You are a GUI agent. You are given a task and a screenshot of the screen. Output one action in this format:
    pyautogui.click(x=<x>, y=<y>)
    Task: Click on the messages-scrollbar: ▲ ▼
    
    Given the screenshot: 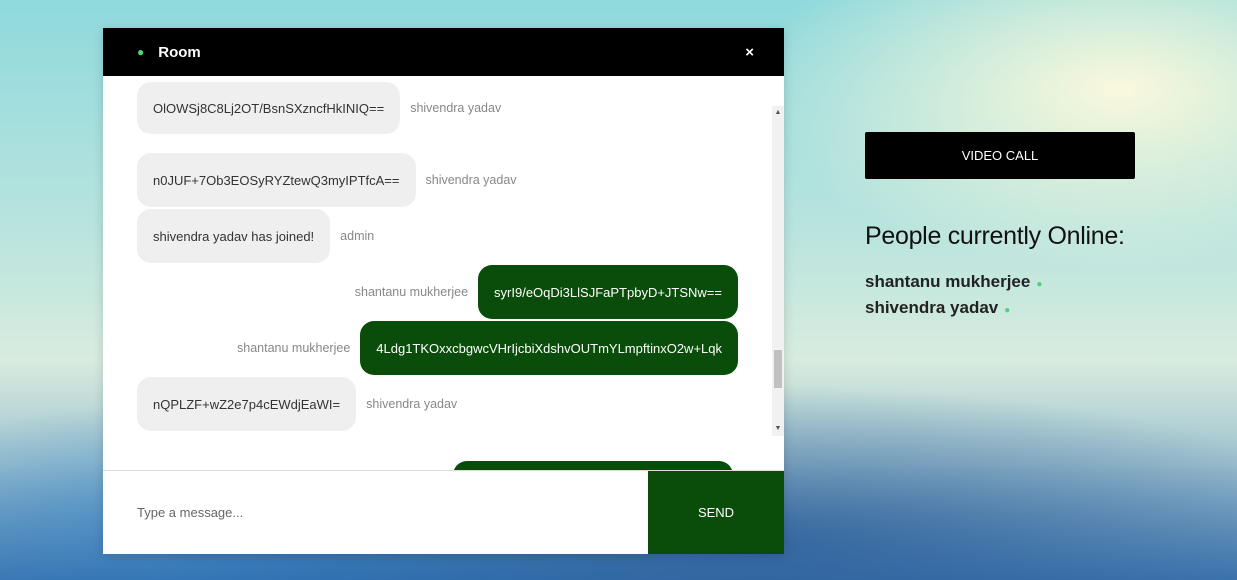 What is the action you would take?
    pyautogui.click(x=778, y=271)
    